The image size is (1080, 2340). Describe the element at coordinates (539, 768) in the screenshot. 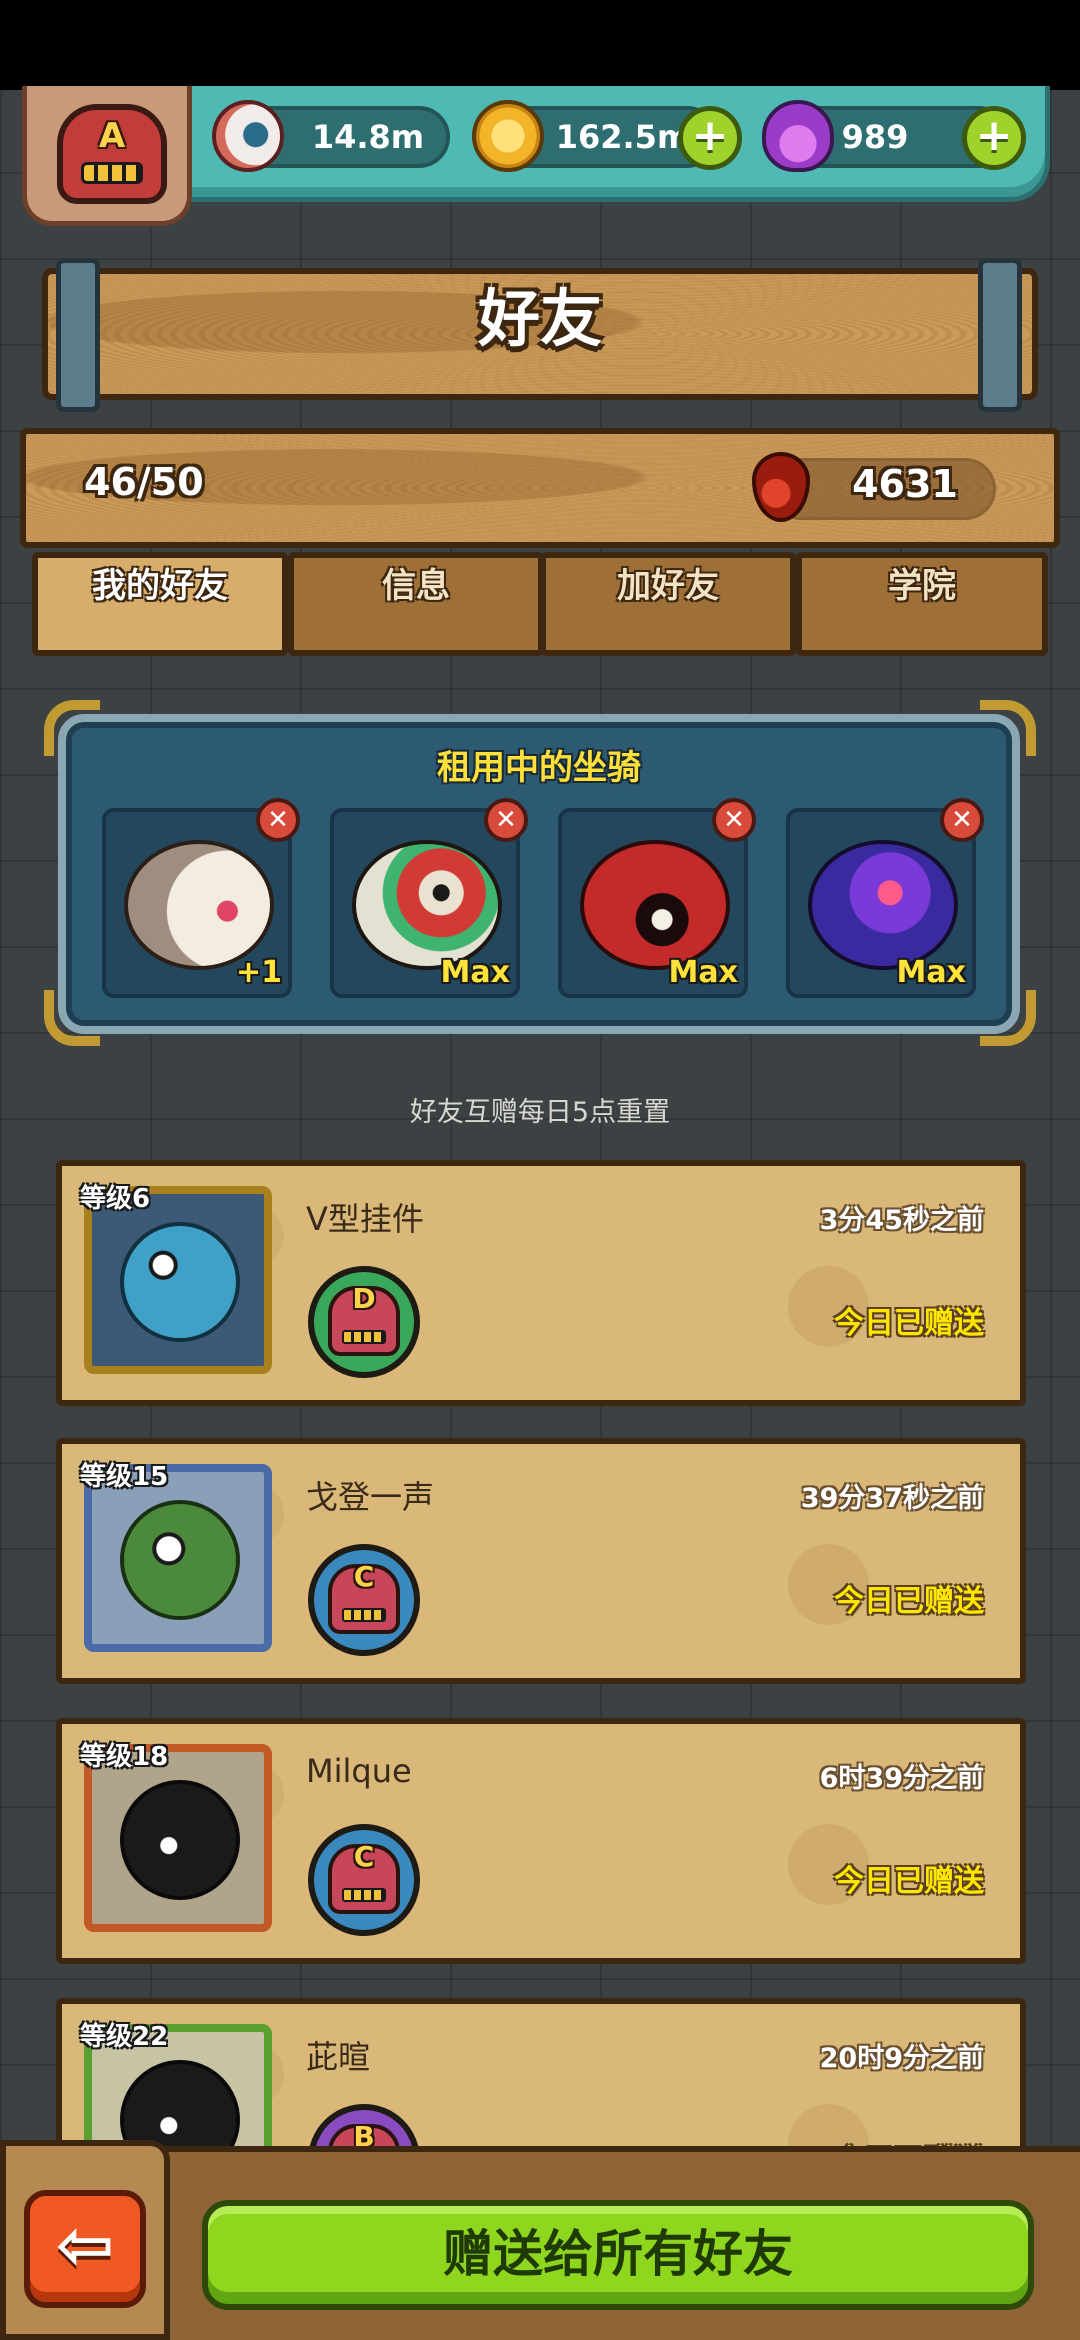

I see `rented-mounts-title: 租用中的坐骑` at that location.